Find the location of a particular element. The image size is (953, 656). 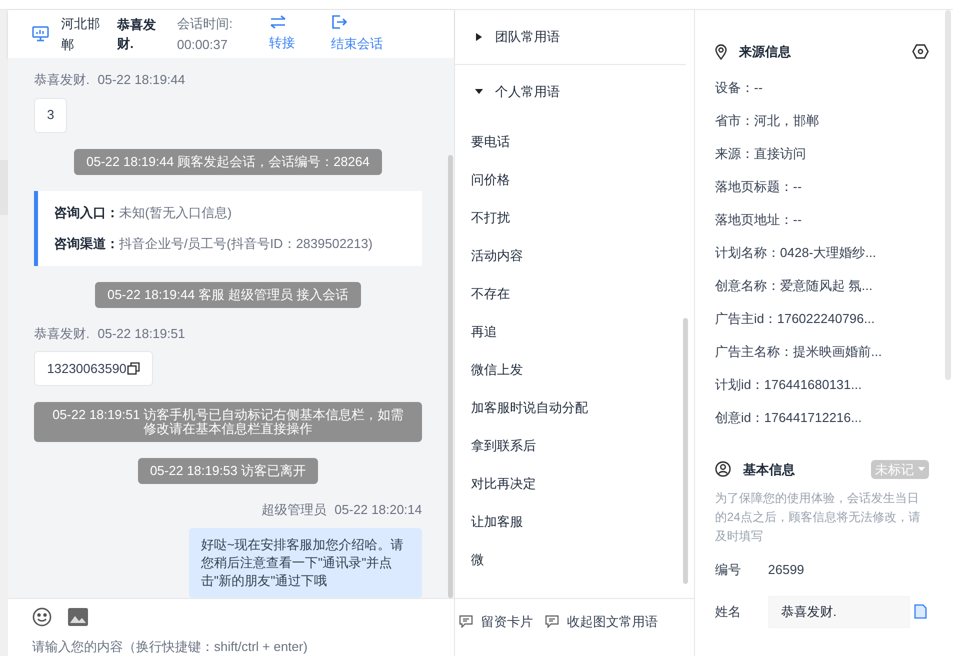

info-value: 抖音企业号/员工号(抖音号ID：2839502213) is located at coordinates (246, 244).